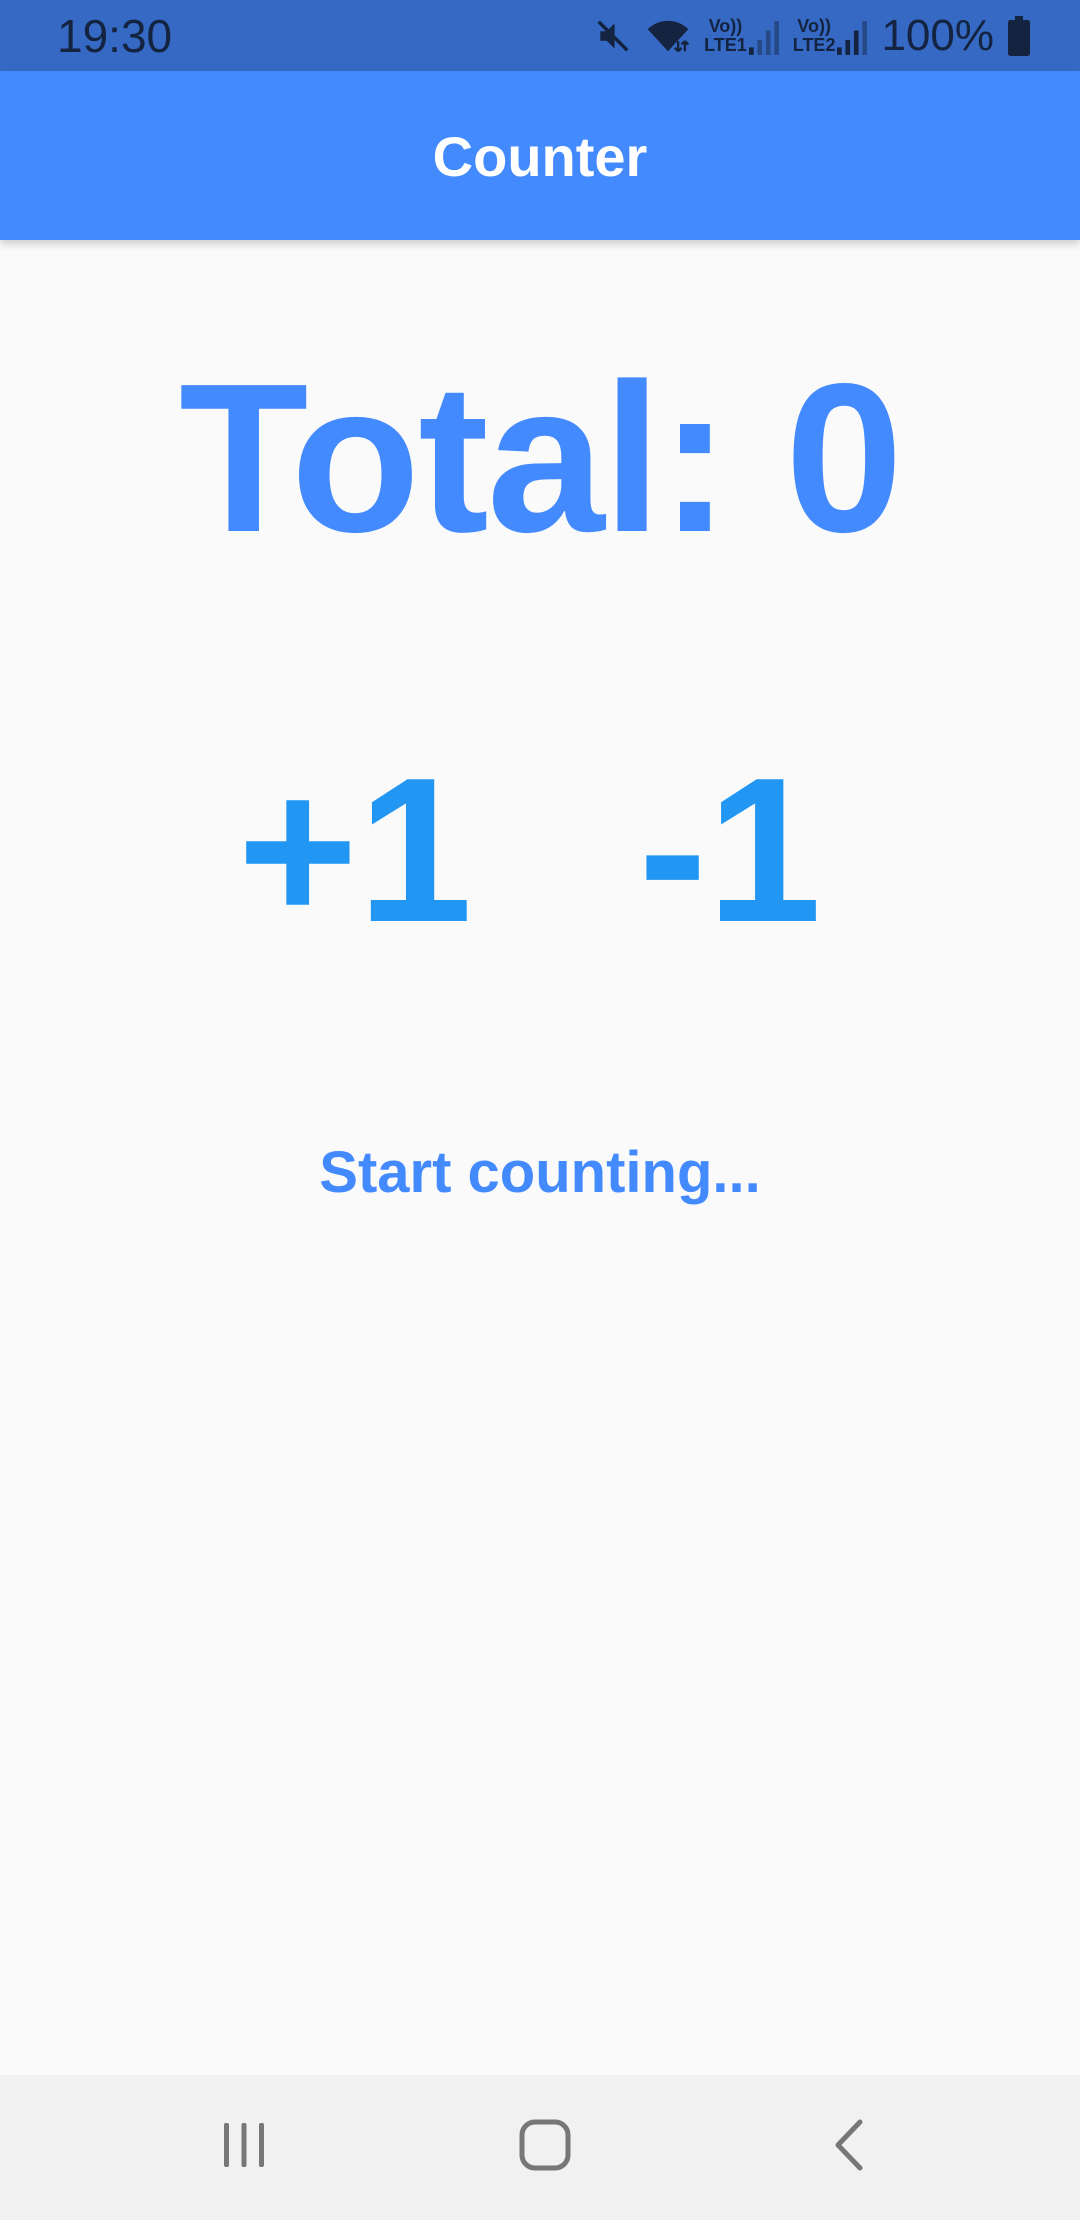 The image size is (1080, 2220). I want to click on status-icons: Vo)) LTE1 Vo)) LTE2 100%, so click(812, 36).